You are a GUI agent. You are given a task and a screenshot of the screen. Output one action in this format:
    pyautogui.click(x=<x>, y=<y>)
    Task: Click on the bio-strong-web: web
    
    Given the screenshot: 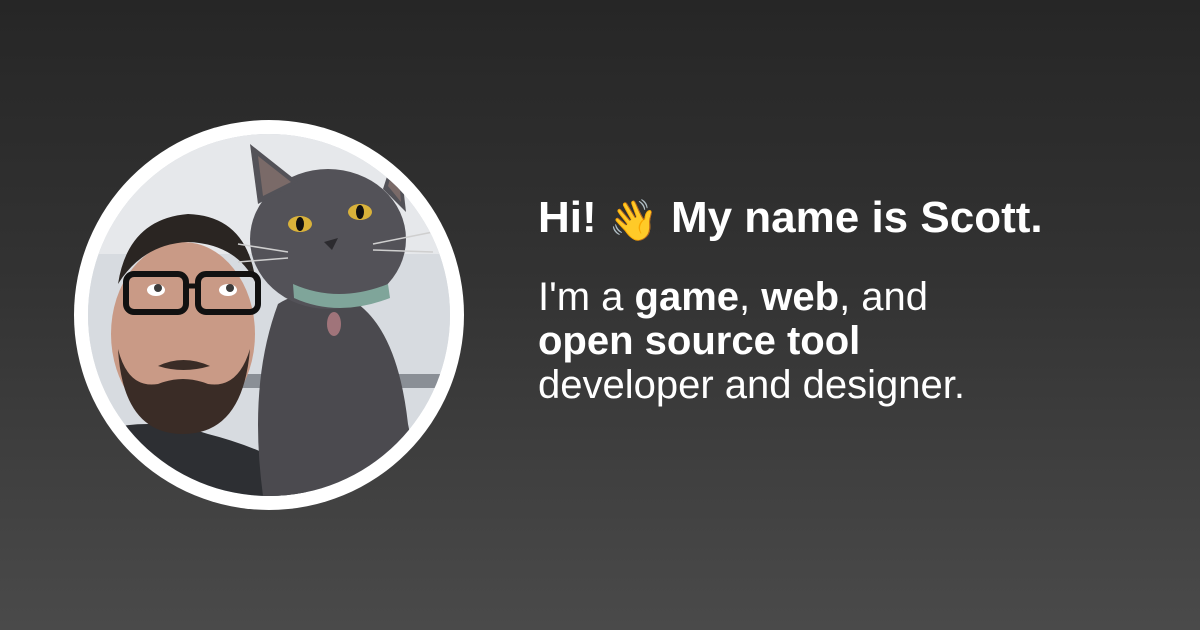 What is the action you would take?
    pyautogui.click(x=800, y=297)
    